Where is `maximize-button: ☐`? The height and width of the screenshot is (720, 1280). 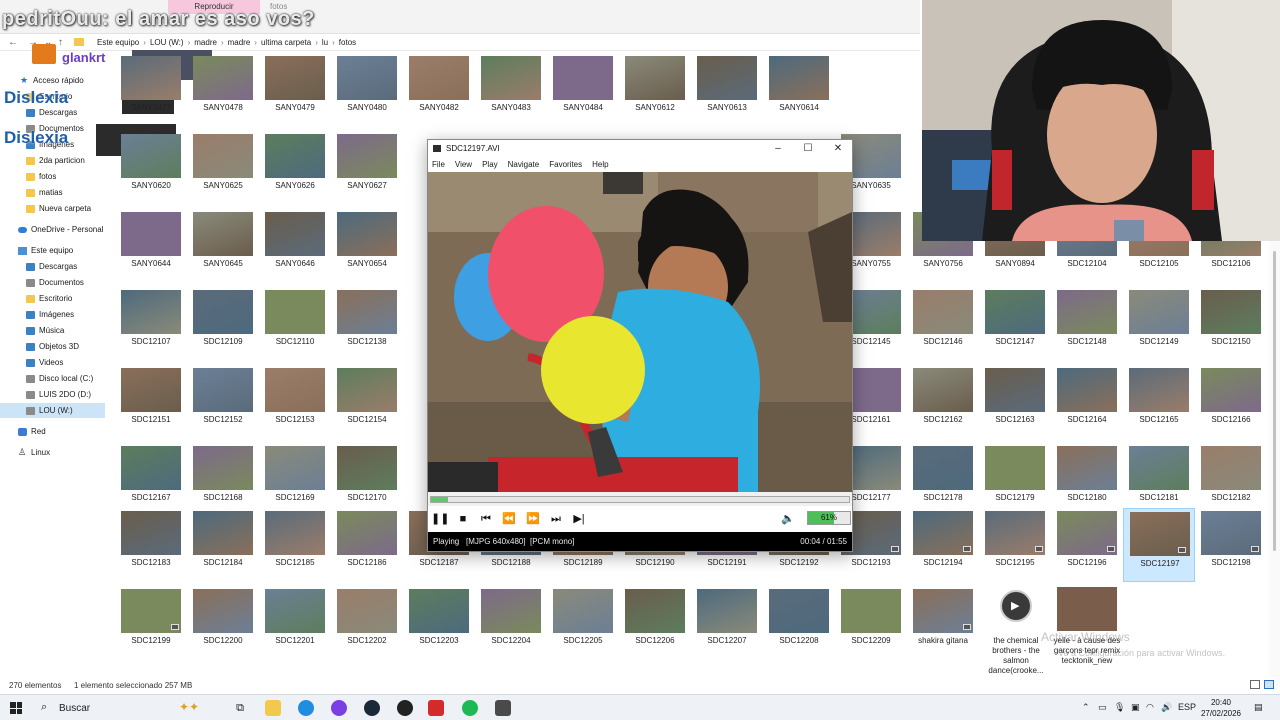
maximize-button: ☐ is located at coordinates (808, 149).